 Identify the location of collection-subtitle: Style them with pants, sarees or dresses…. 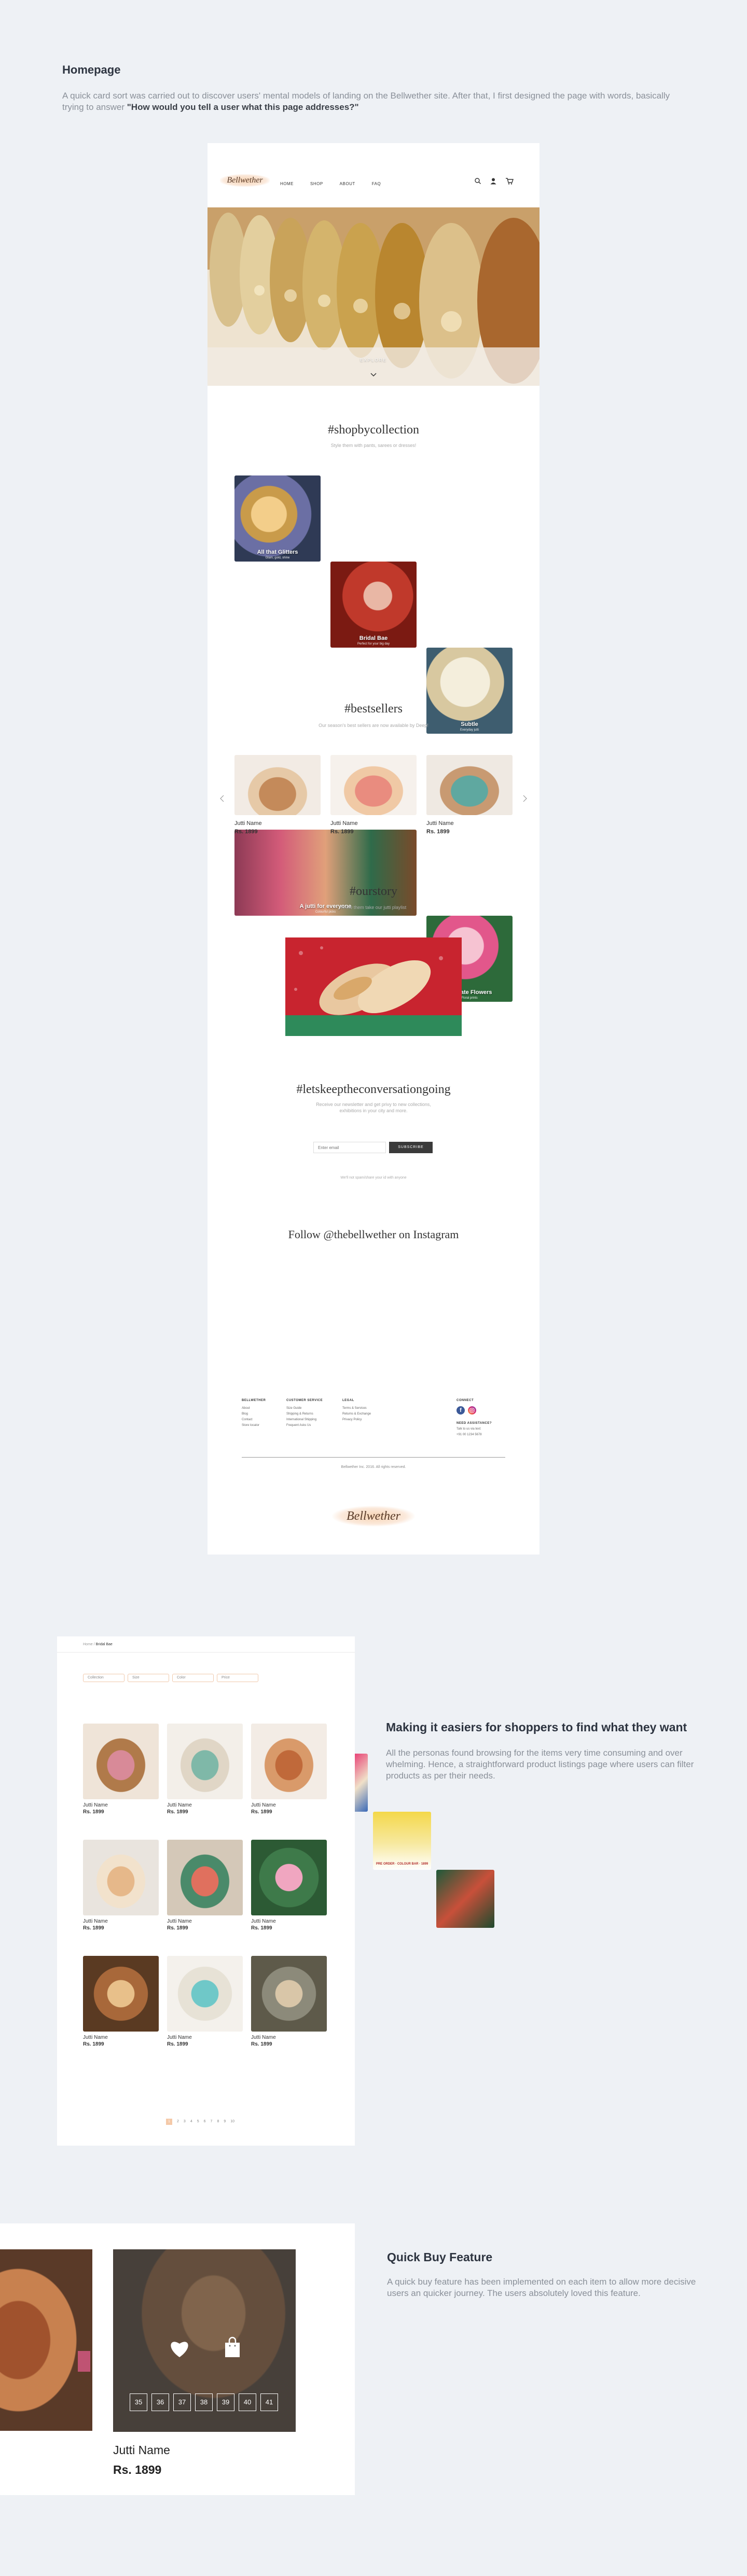
(374, 445).